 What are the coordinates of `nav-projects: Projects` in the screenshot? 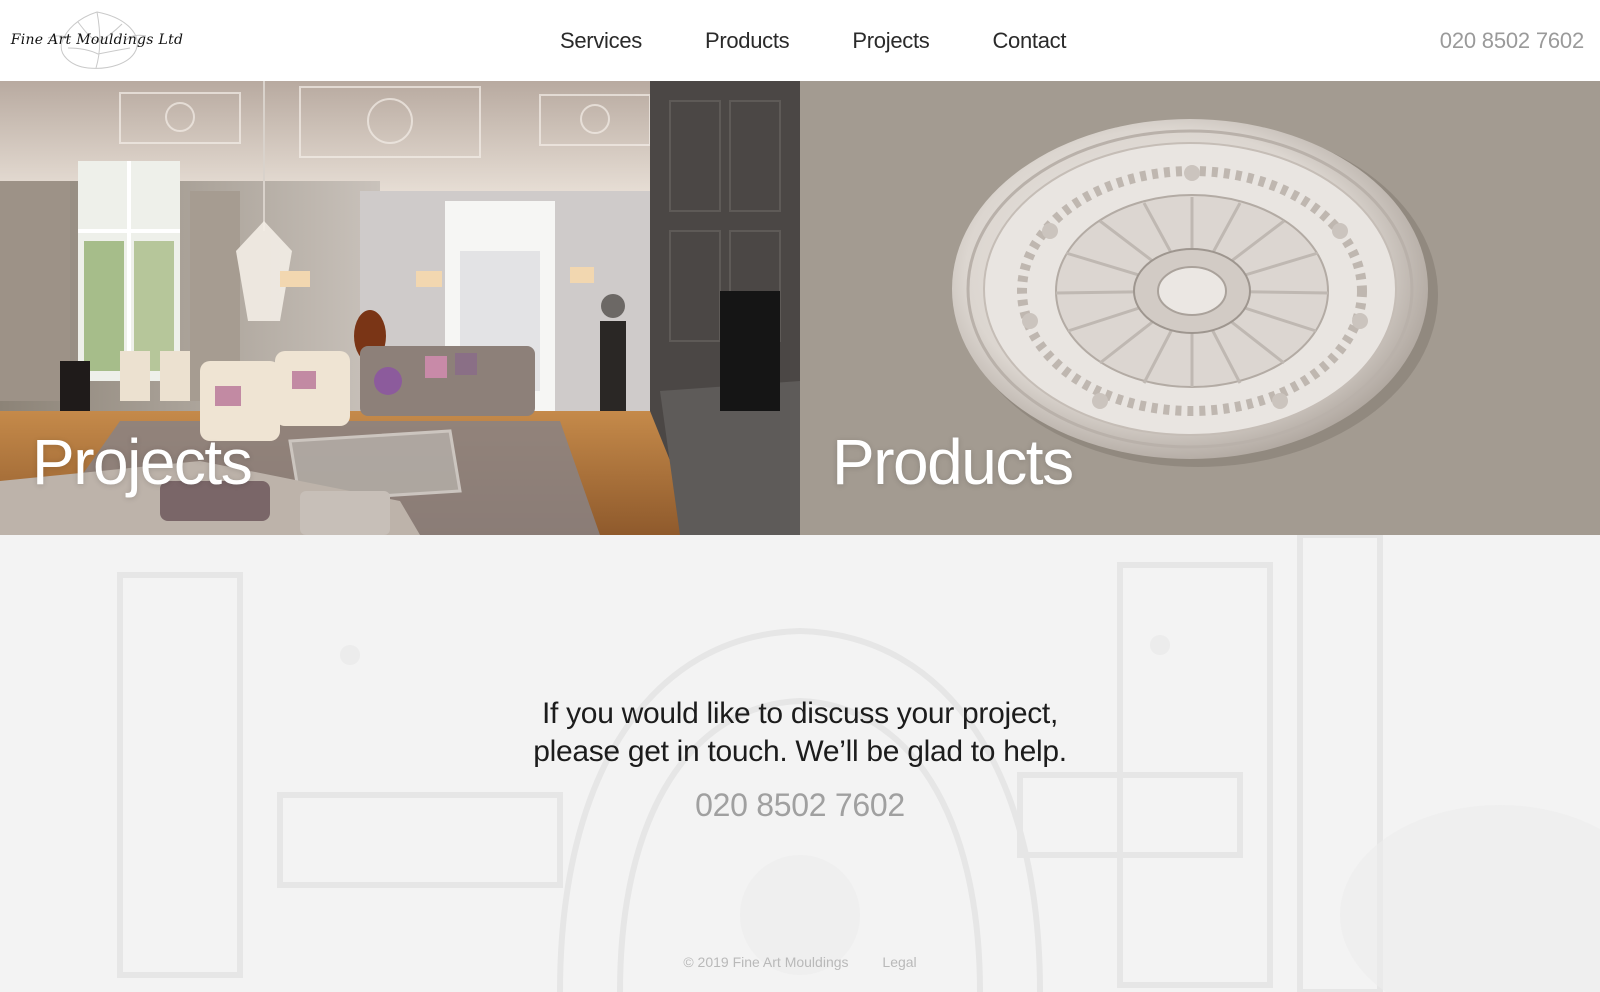 It's located at (890, 41).